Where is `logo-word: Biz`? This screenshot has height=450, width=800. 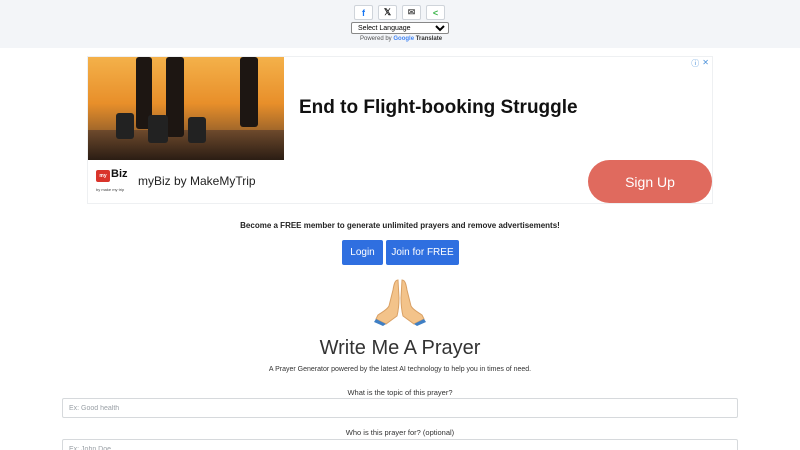 logo-word: Biz is located at coordinates (119, 174).